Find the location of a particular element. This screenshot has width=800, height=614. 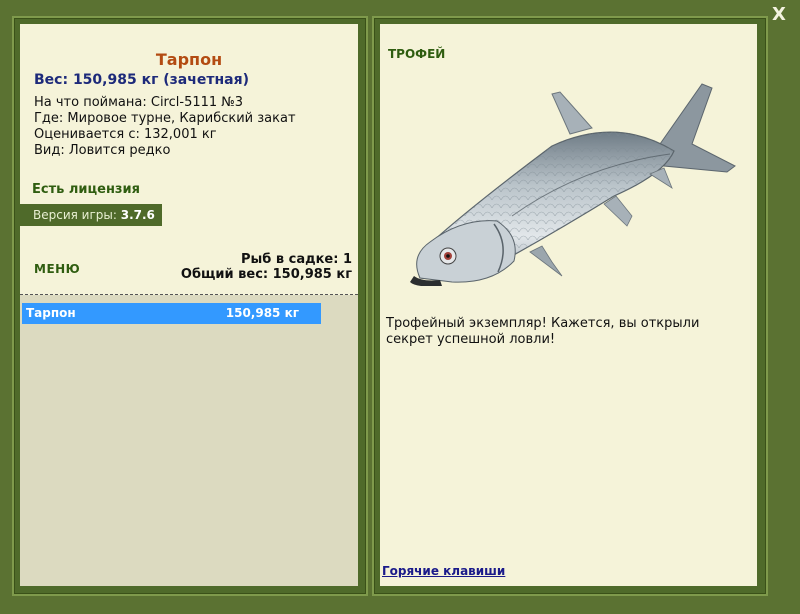

fish-weight: Вес: 150,985 кг (зачетная) is located at coordinates (141, 80).